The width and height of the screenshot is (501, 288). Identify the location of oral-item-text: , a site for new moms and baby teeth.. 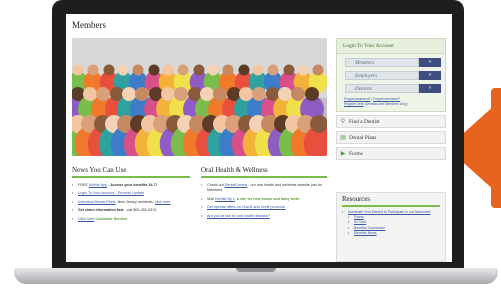
(267, 198).